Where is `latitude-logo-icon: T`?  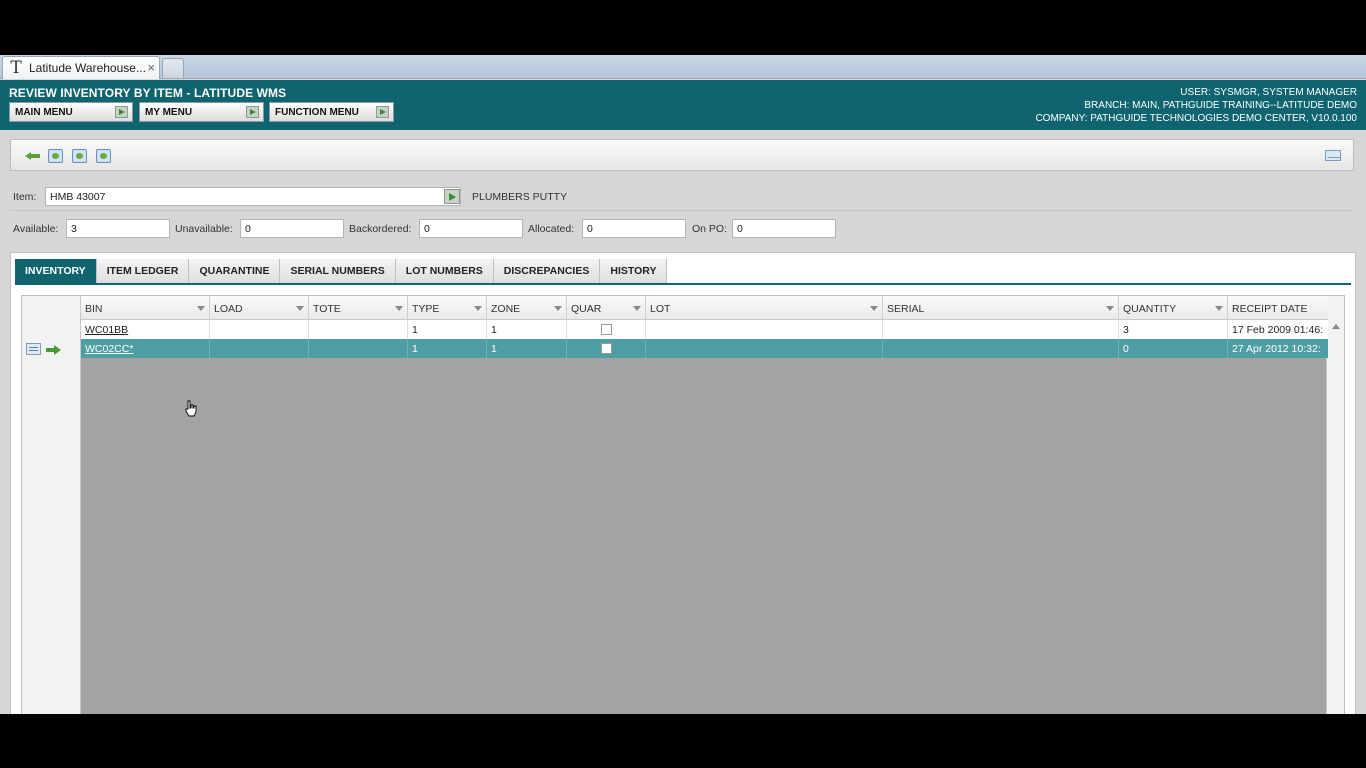 latitude-logo-icon: T is located at coordinates (16, 68).